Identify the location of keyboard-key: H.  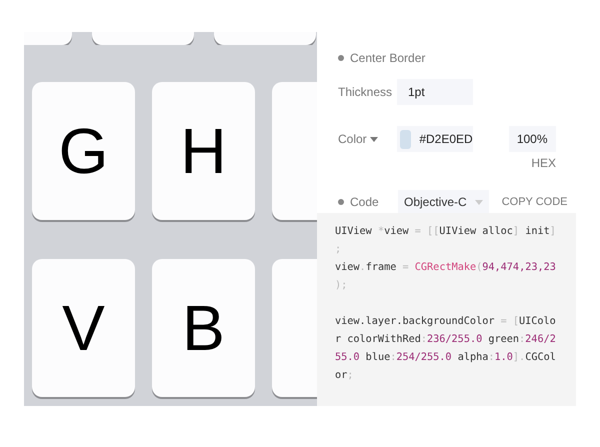
(203, 151).